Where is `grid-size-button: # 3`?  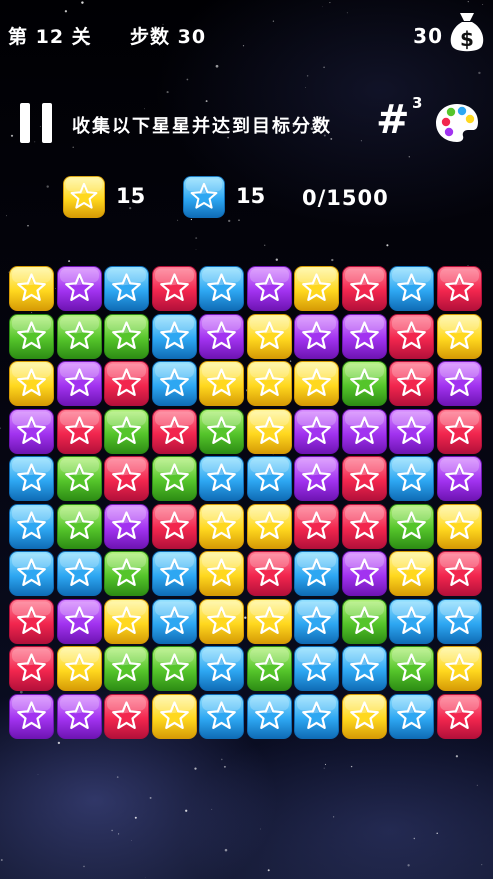 grid-size-button: # 3 is located at coordinates (401, 120).